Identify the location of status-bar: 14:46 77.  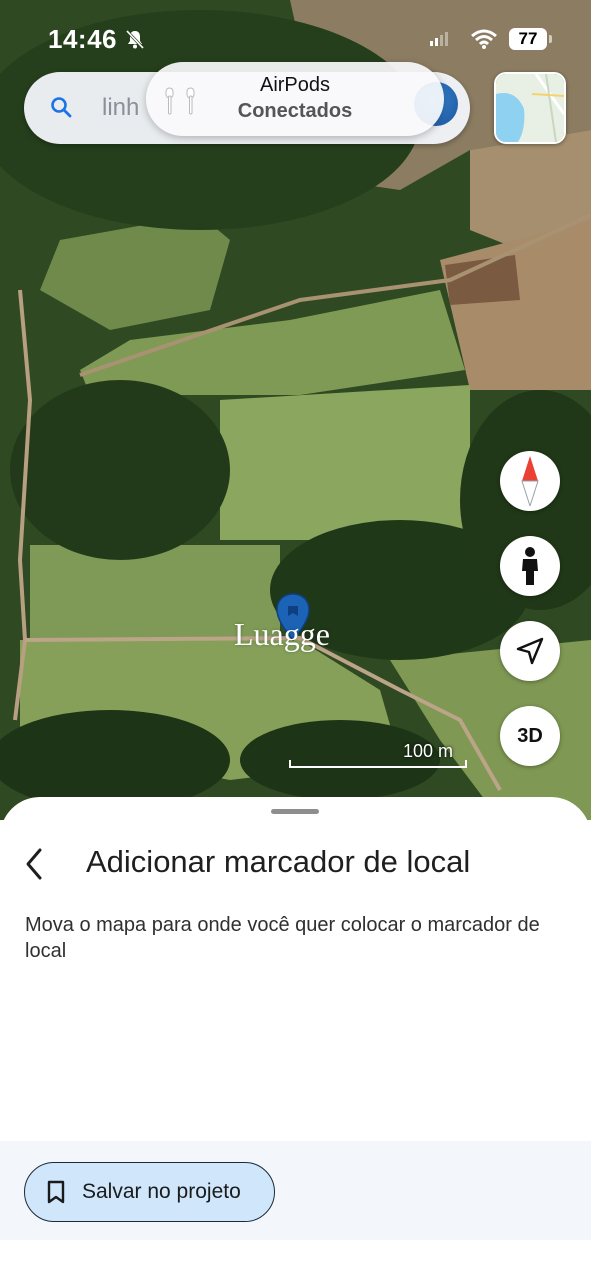
(295, 40).